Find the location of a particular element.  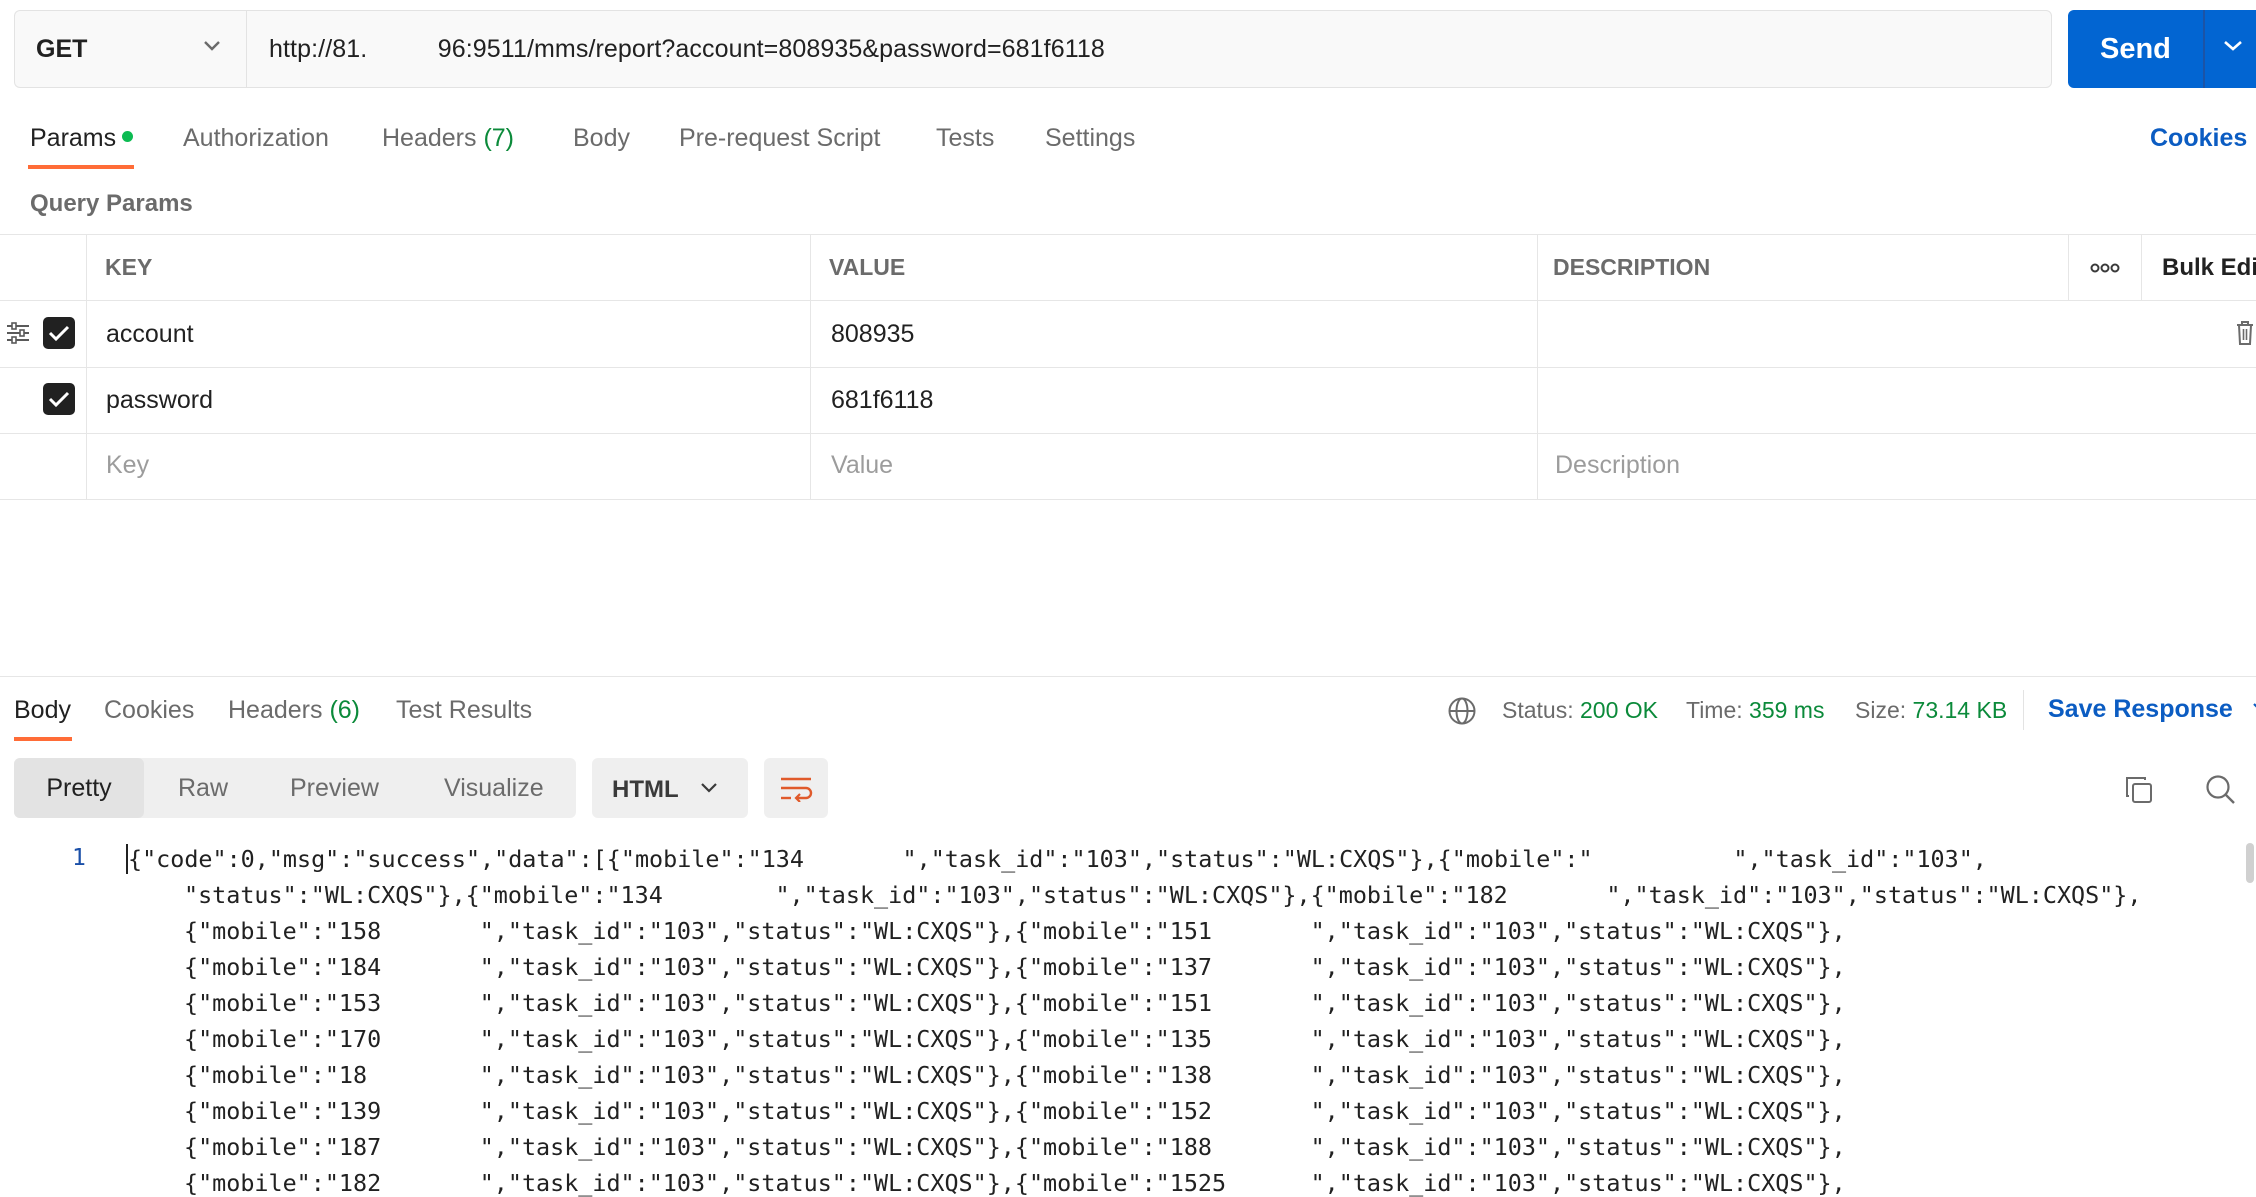

bulk-edit-button: Bulk Edi is located at coordinates (2209, 268).